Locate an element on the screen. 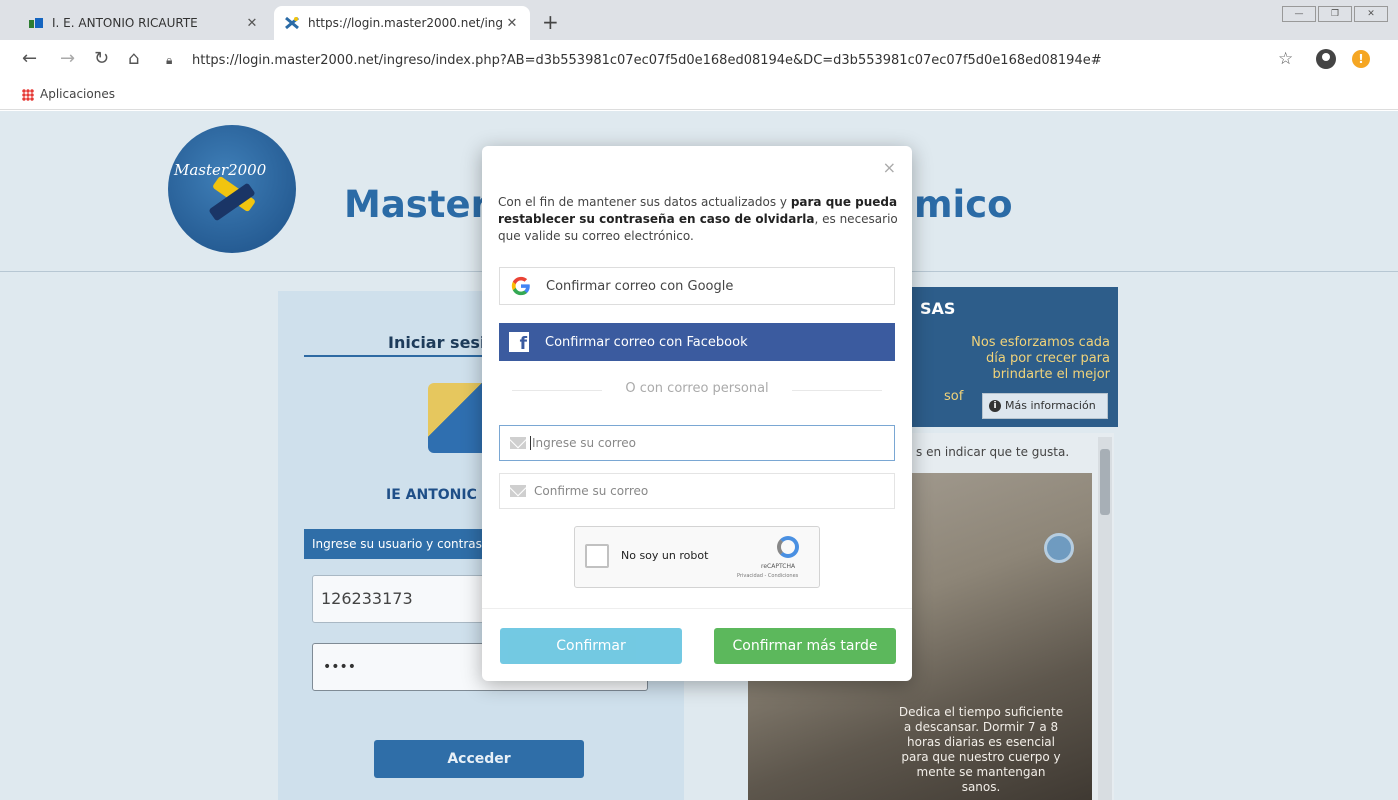 Image resolution: width=1398 pixels, height=800 pixels. recaptcha-label: No soy un robot is located at coordinates (665, 555).